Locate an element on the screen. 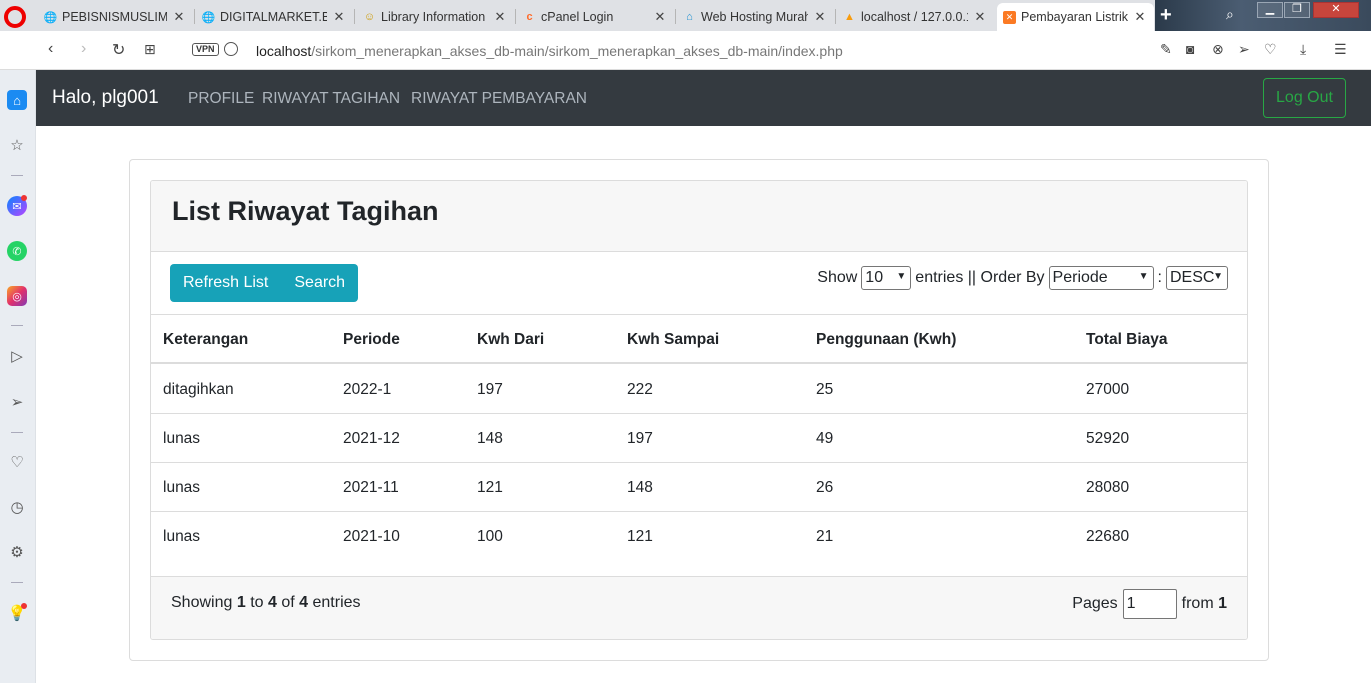 The width and height of the screenshot is (1371, 683). adblock-icon: ⊗ is located at coordinates (1218, 49).